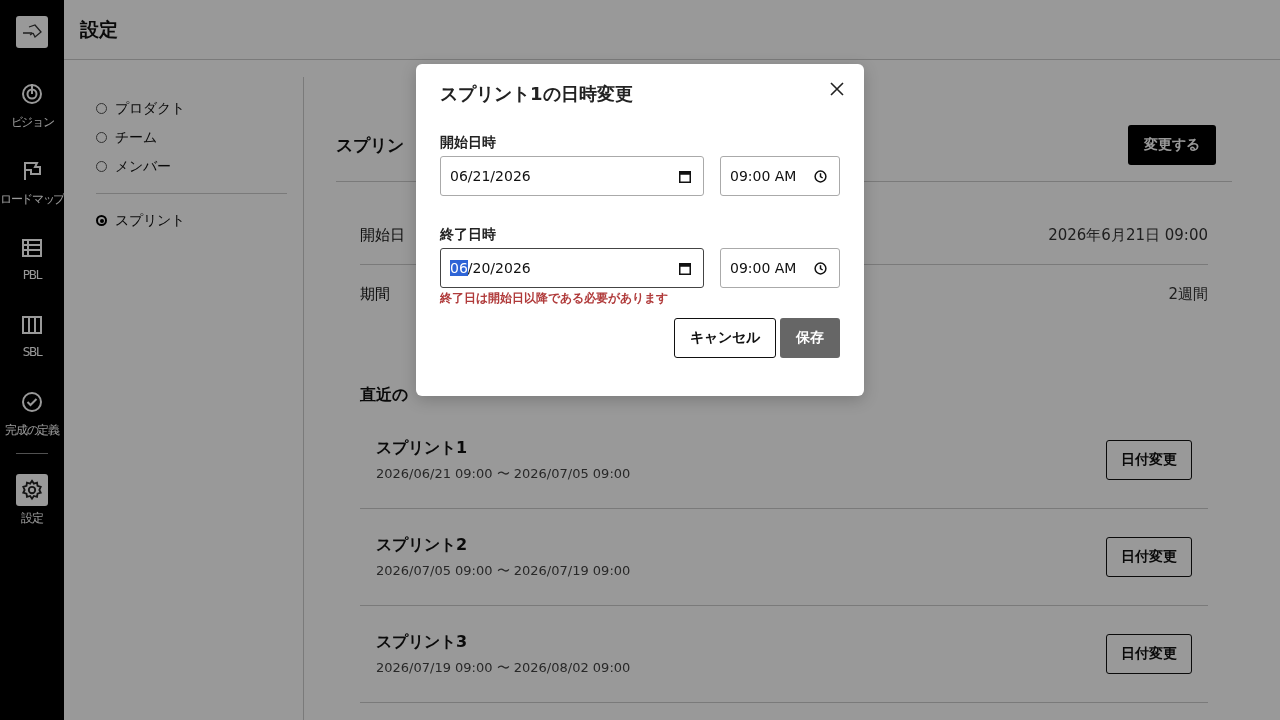 The image size is (1280, 720). What do you see at coordinates (1172, 145) in the screenshot?
I see `change-button: 変更する` at bounding box center [1172, 145].